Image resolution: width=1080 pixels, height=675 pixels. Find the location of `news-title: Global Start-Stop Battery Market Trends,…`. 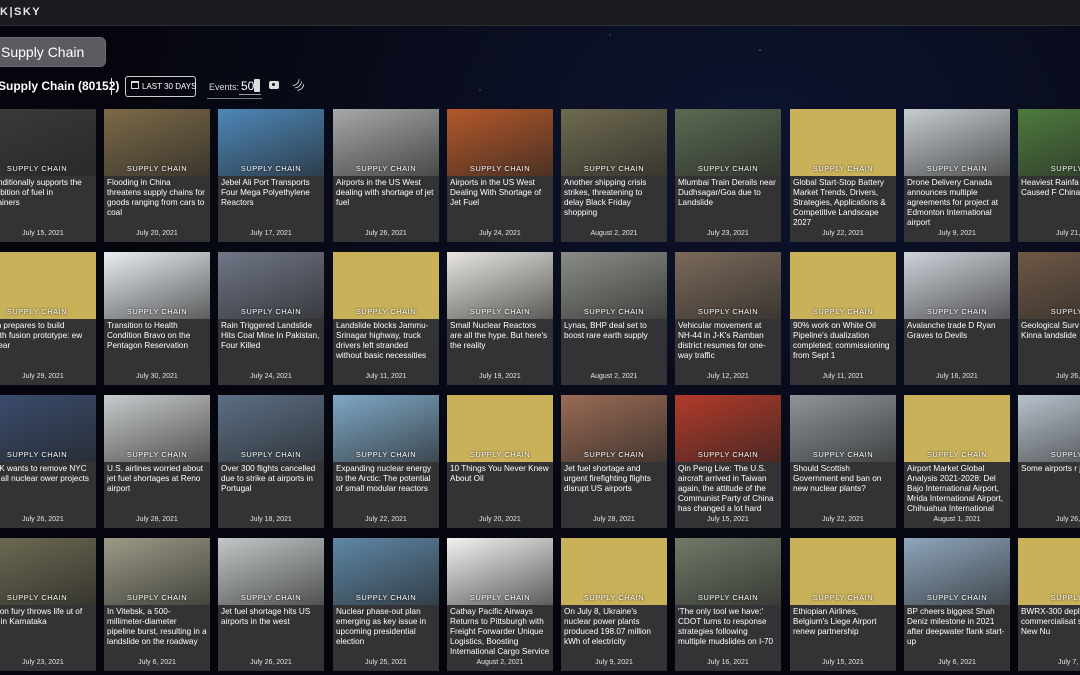

news-title: Global Start-Stop Battery Market Trends,… is located at coordinates (843, 203).